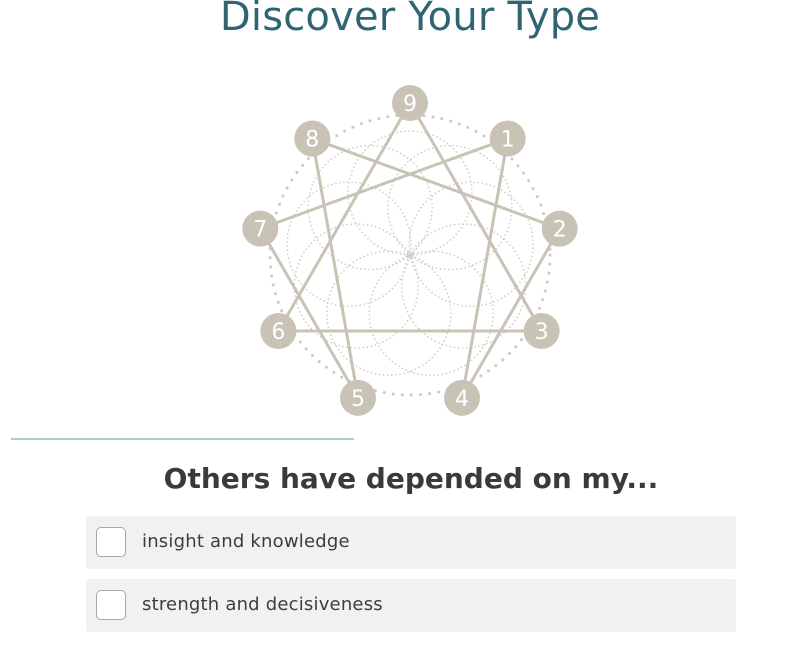 This screenshot has height=651, width=792. What do you see at coordinates (411, 542) in the screenshot?
I see `answer-option-1: insight and knowledge` at bounding box center [411, 542].